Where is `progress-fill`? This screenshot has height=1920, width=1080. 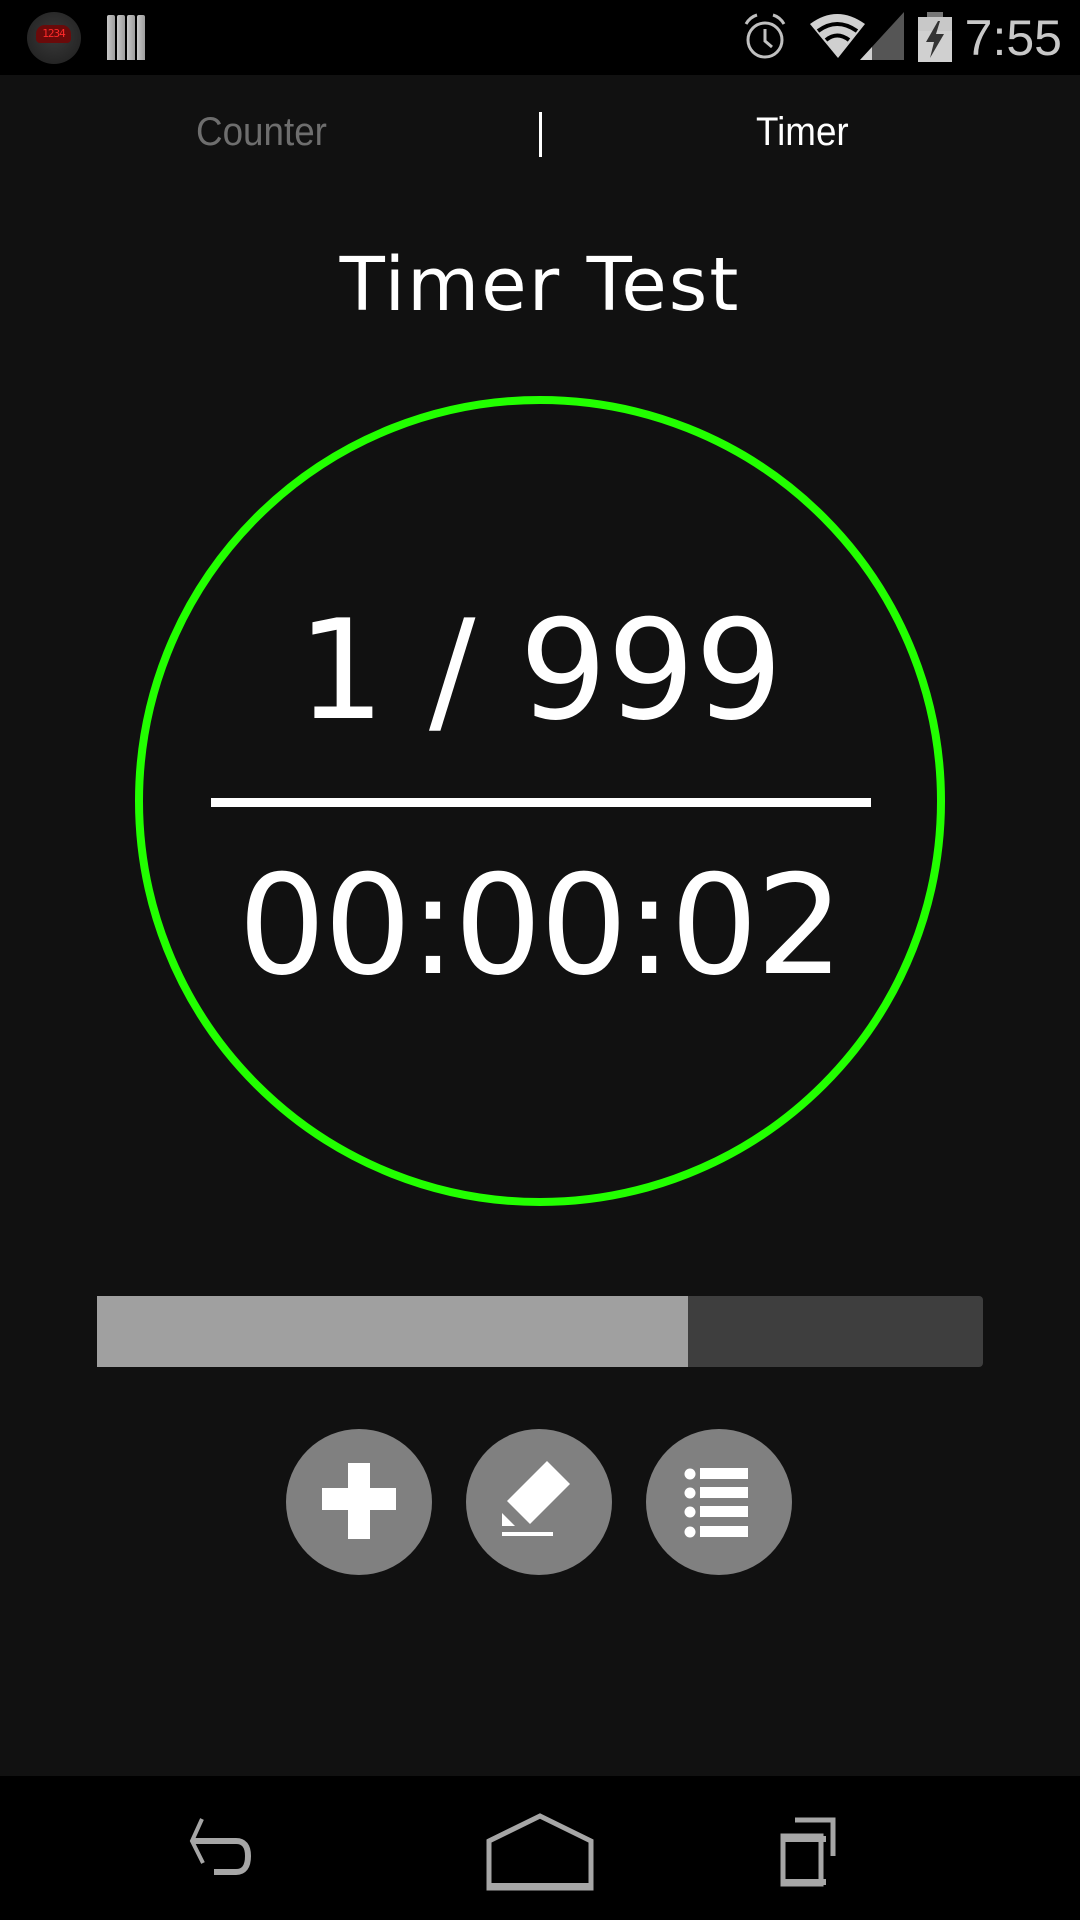 progress-fill is located at coordinates (392, 1331).